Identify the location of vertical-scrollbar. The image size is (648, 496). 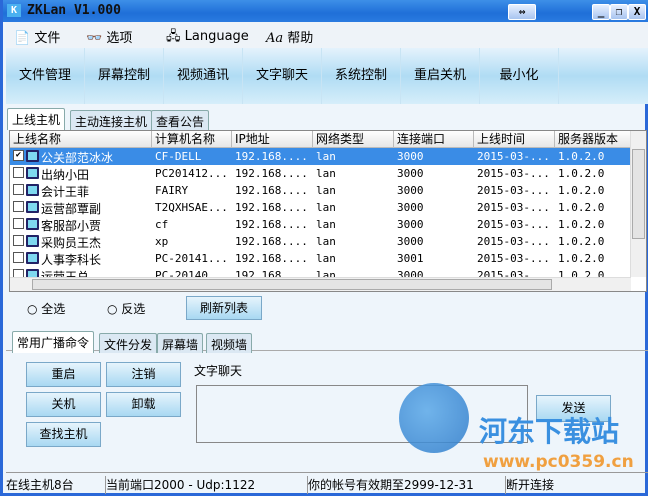
(638, 204).